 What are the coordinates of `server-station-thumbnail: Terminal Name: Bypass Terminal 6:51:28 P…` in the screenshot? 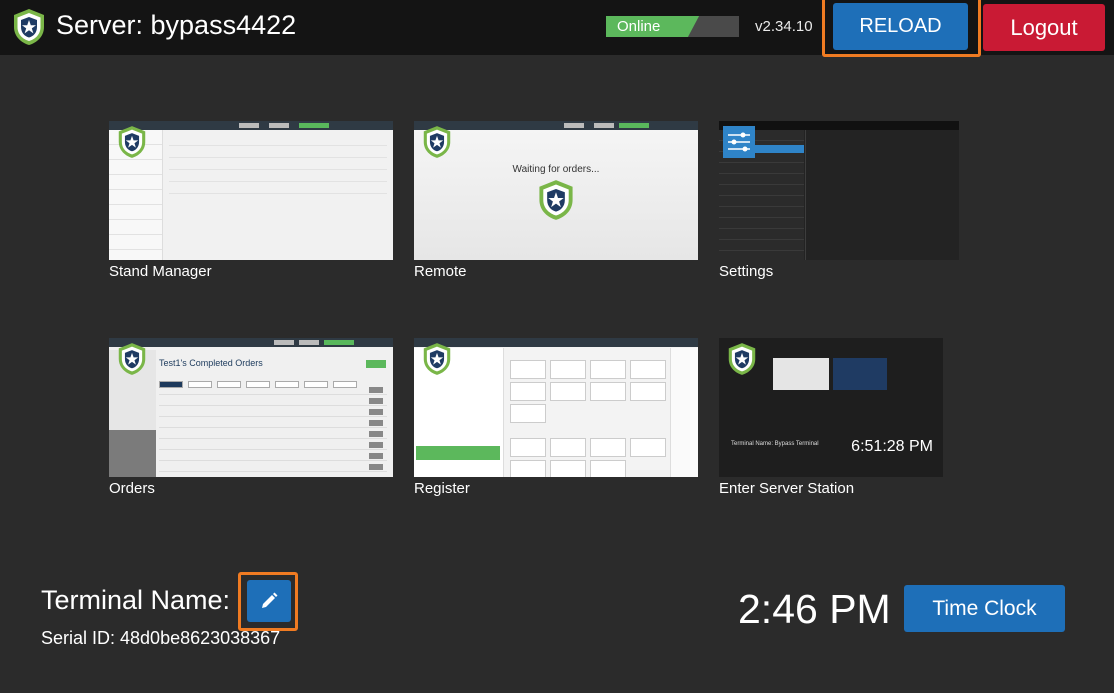 It's located at (831, 407).